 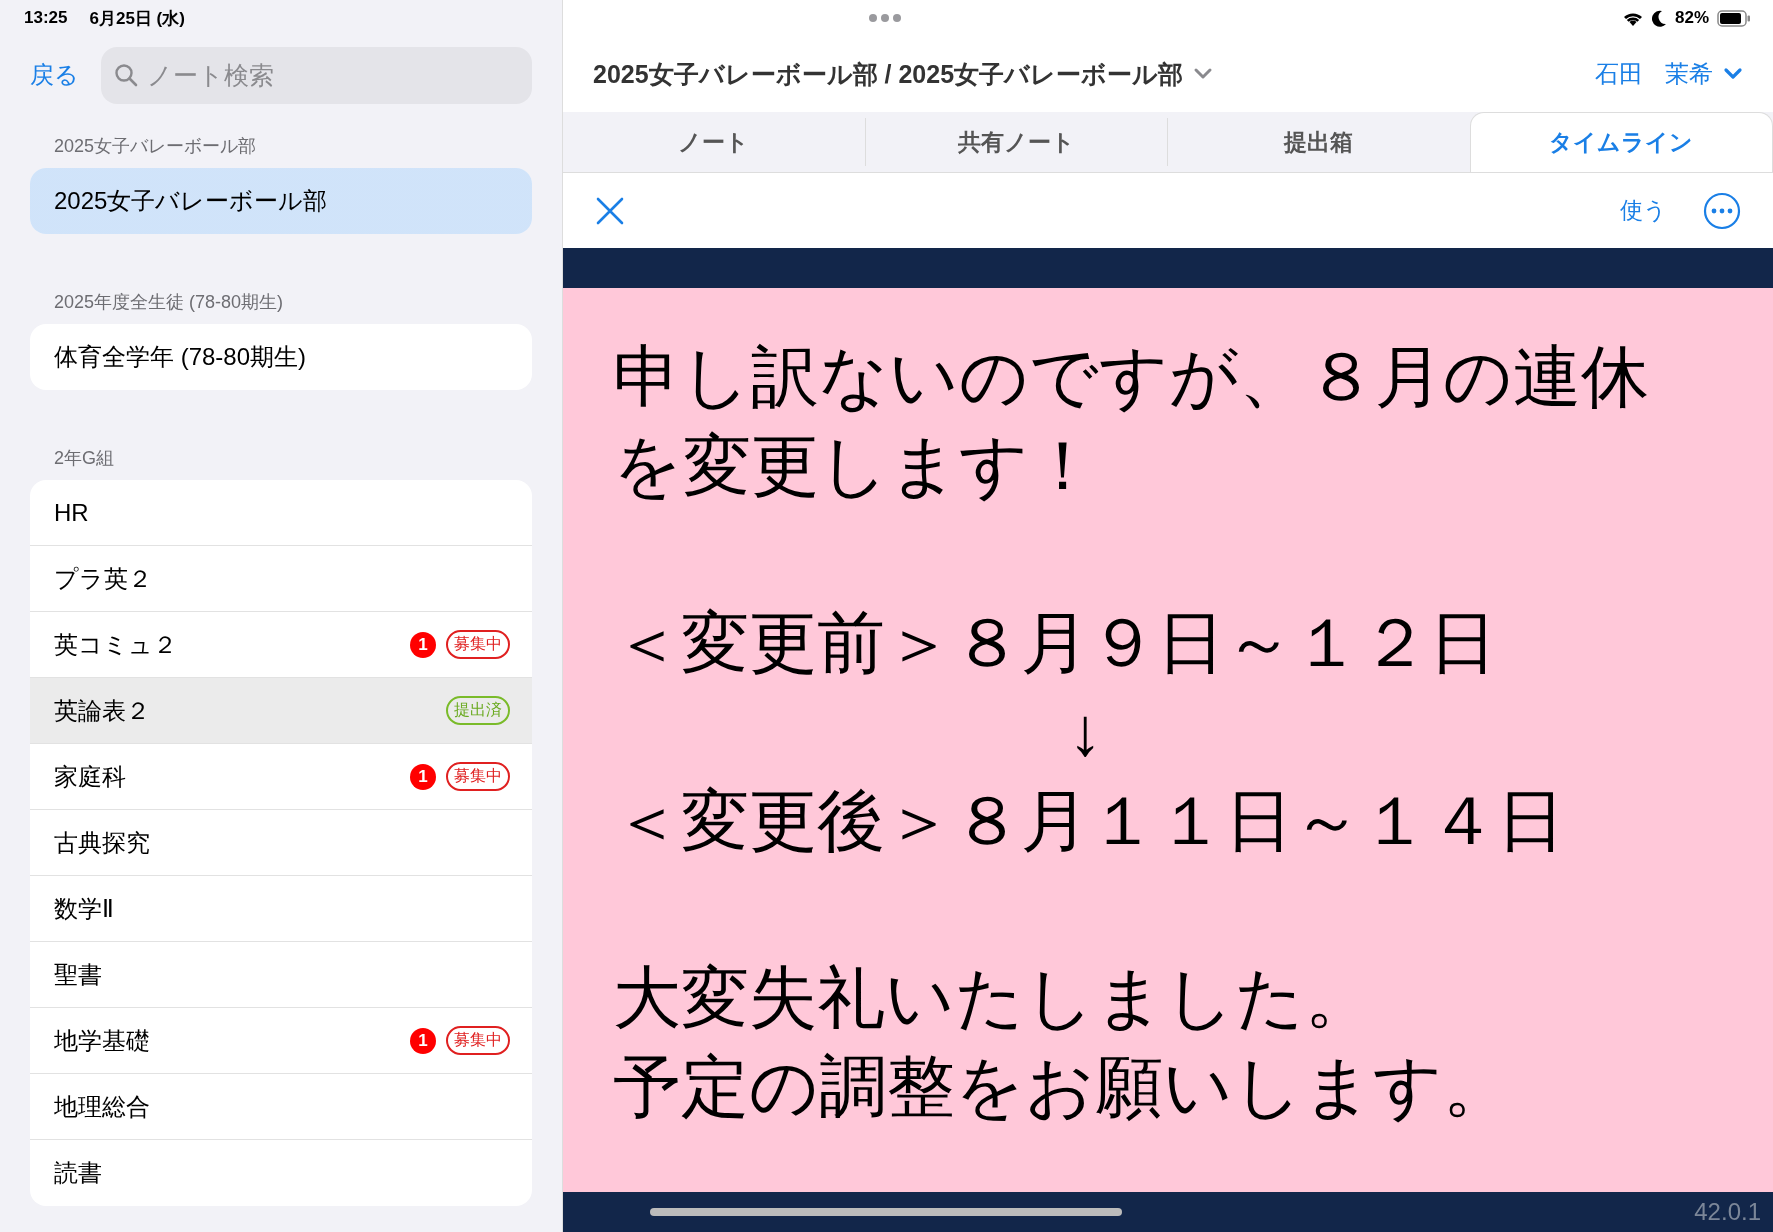 I want to click on list-item: HR, so click(x=281, y=513).